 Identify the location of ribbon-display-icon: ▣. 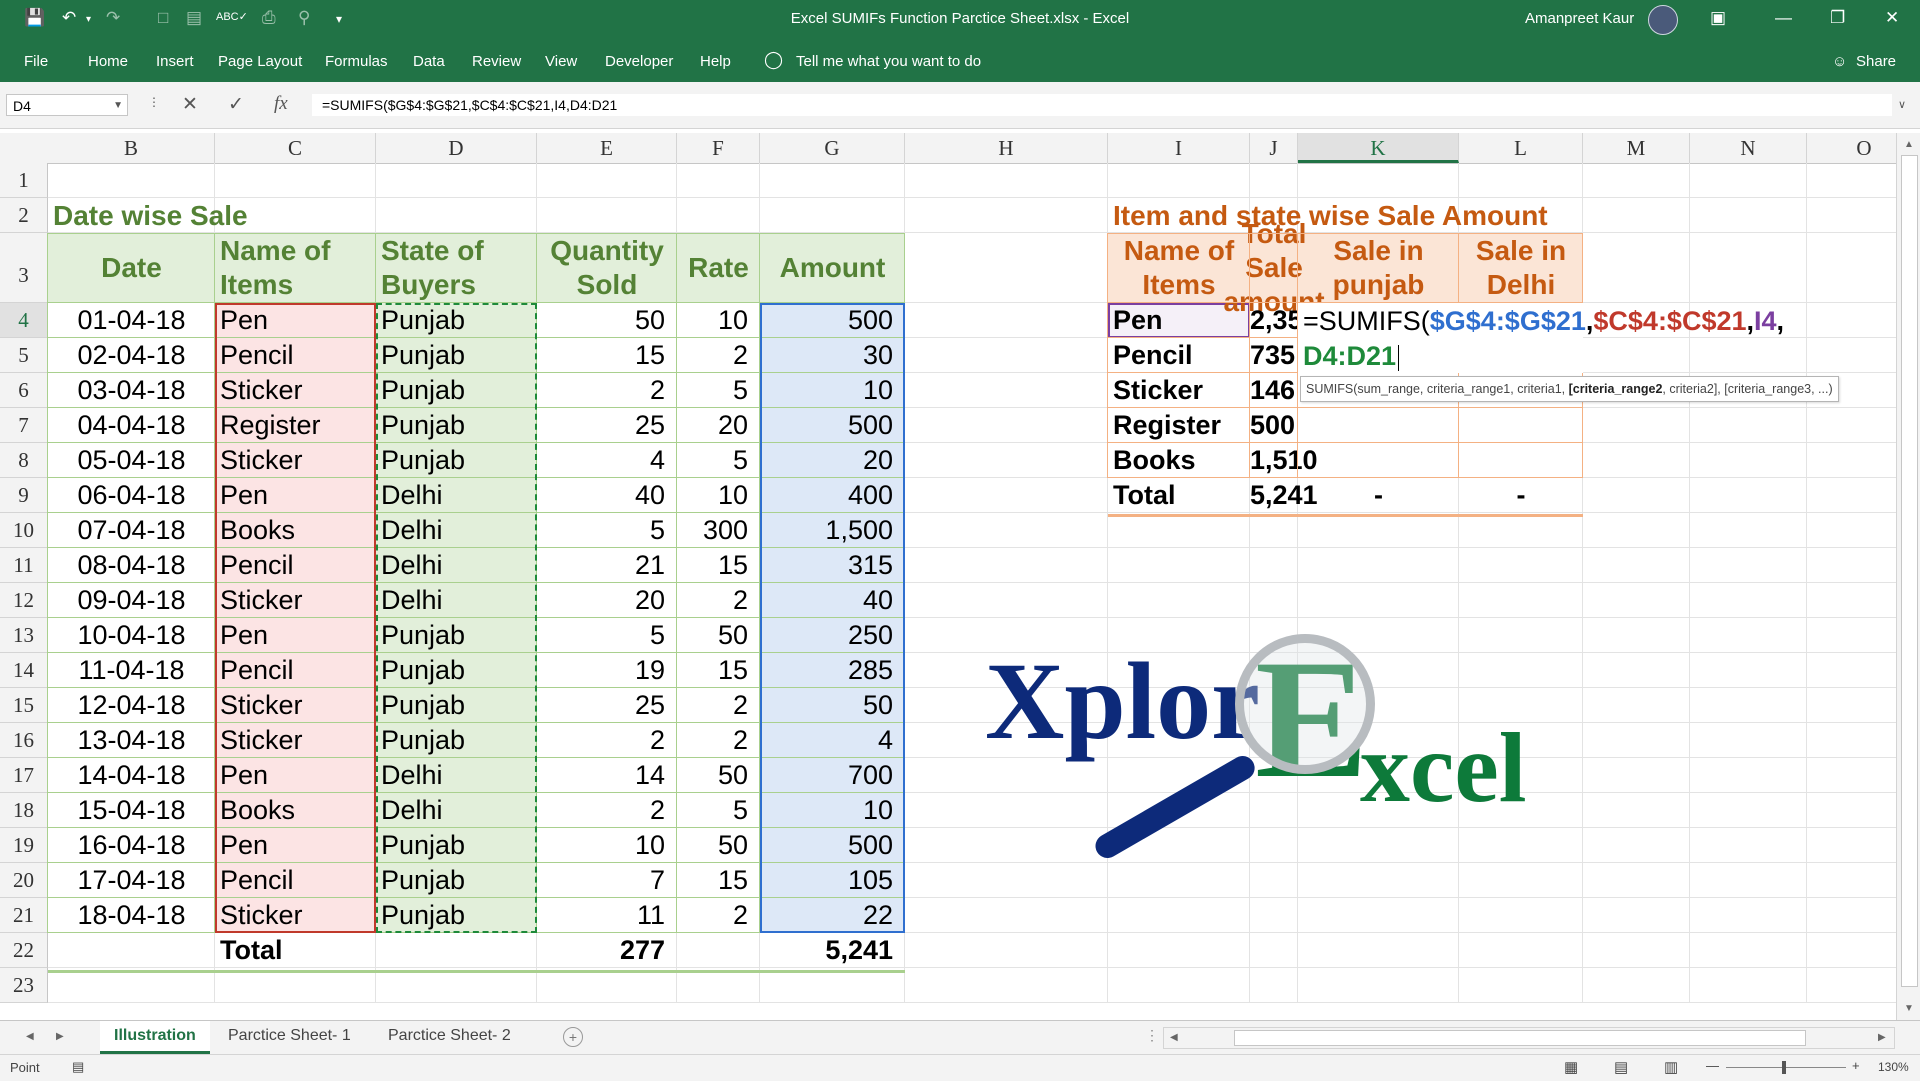
(1718, 18).